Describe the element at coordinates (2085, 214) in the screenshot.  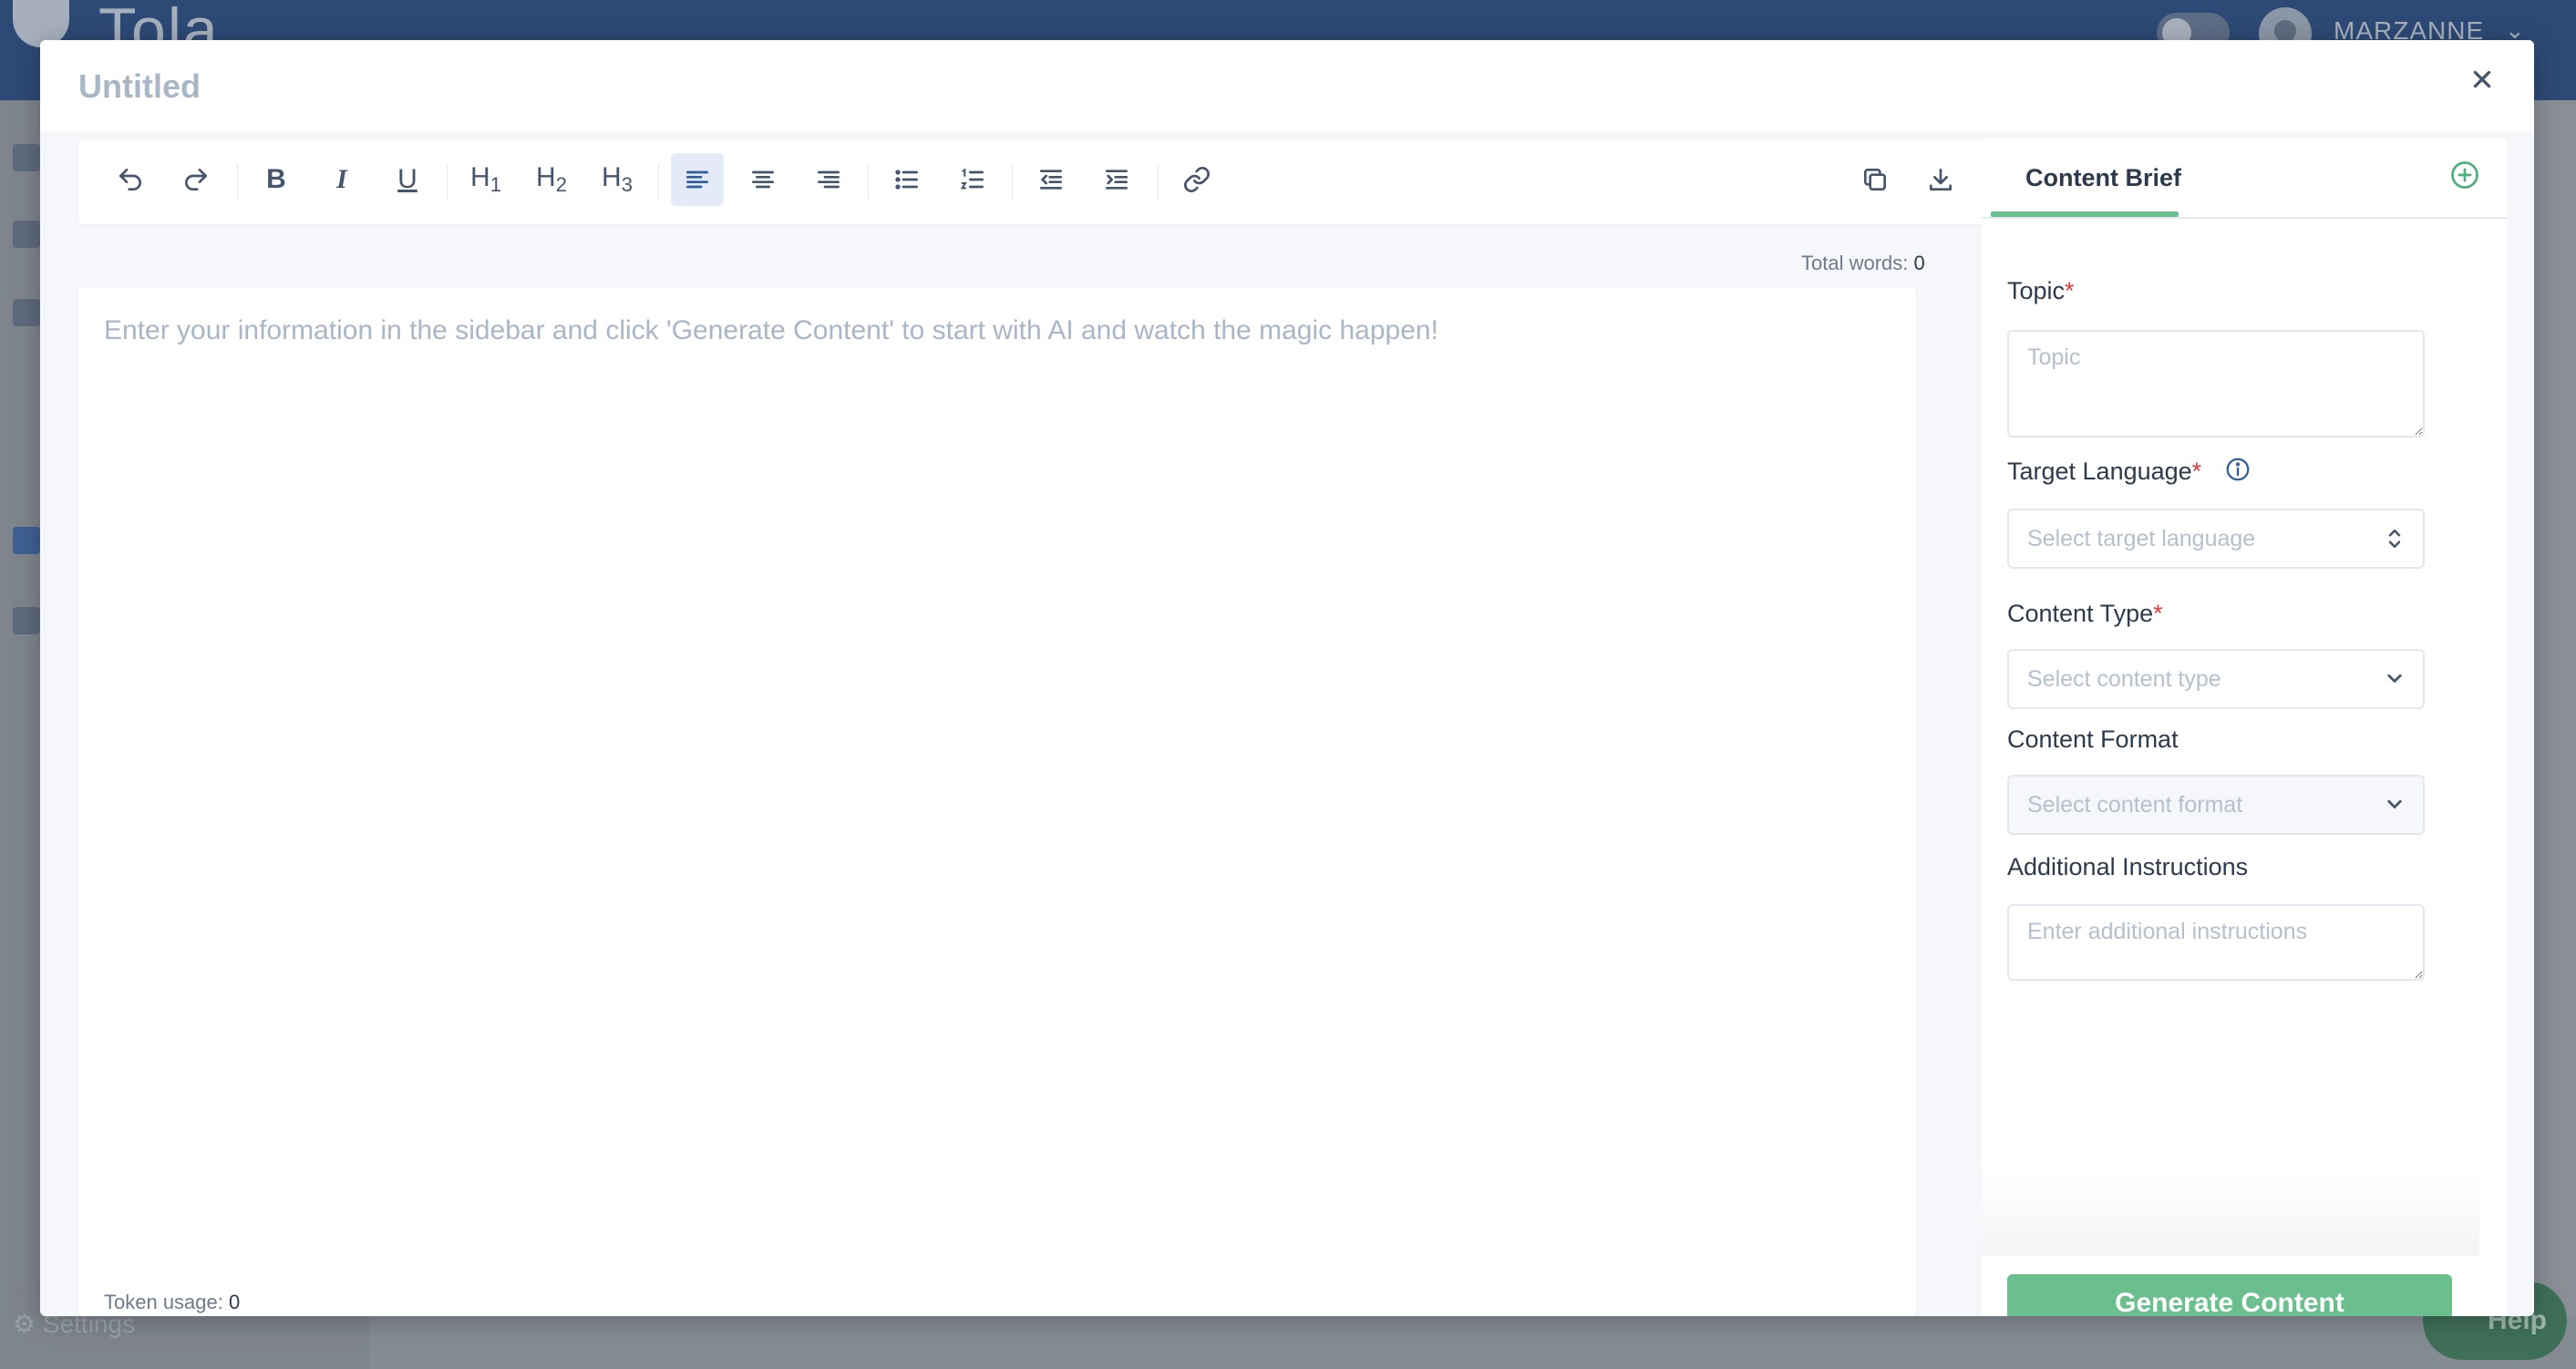
I see `tab-active-indicator` at that location.